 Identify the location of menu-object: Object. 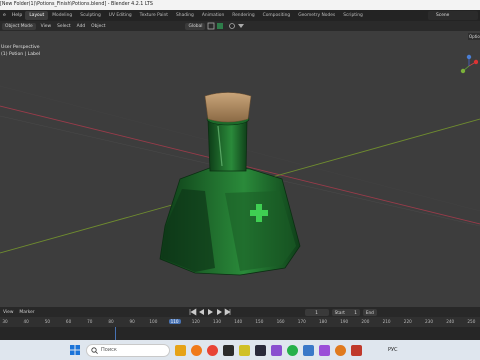
(98, 26).